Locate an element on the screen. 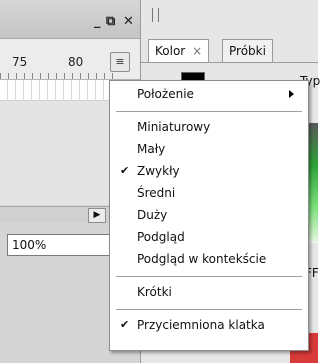 The height and width of the screenshot is (363, 320). menu-item-label: Przyciemniona klatka is located at coordinates (201, 325).